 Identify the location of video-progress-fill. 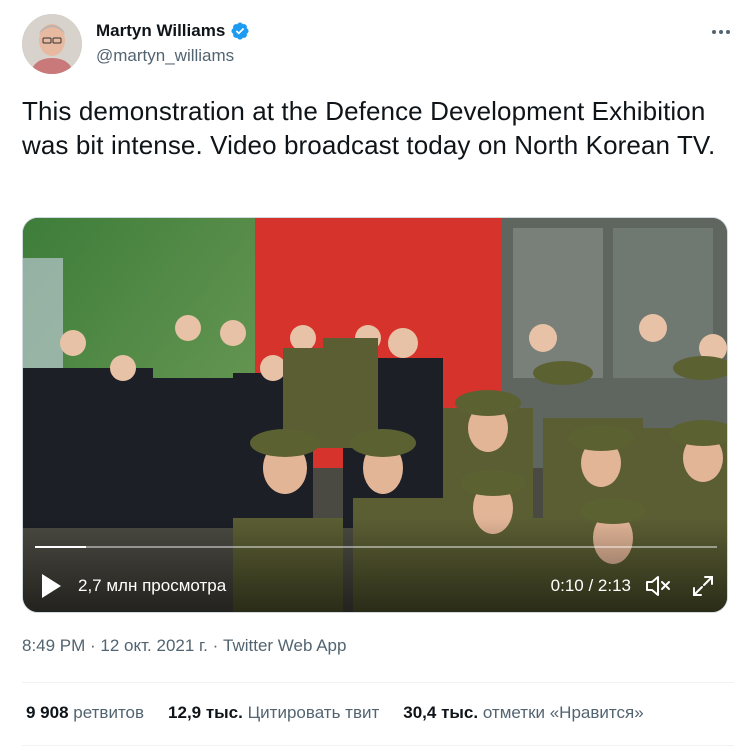
(61, 547).